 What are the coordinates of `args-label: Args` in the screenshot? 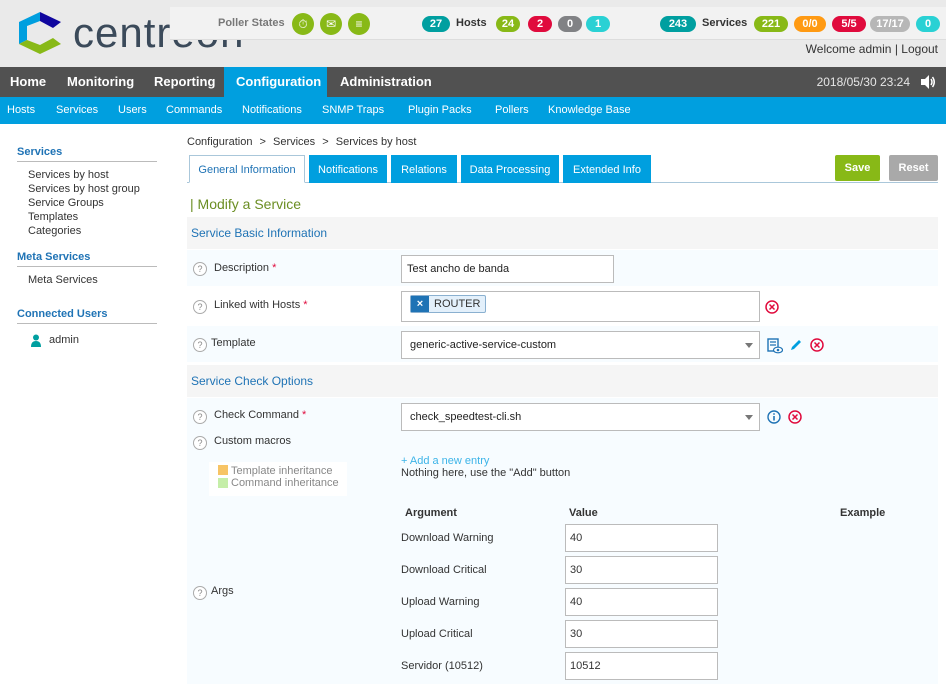 It's located at (222, 591).